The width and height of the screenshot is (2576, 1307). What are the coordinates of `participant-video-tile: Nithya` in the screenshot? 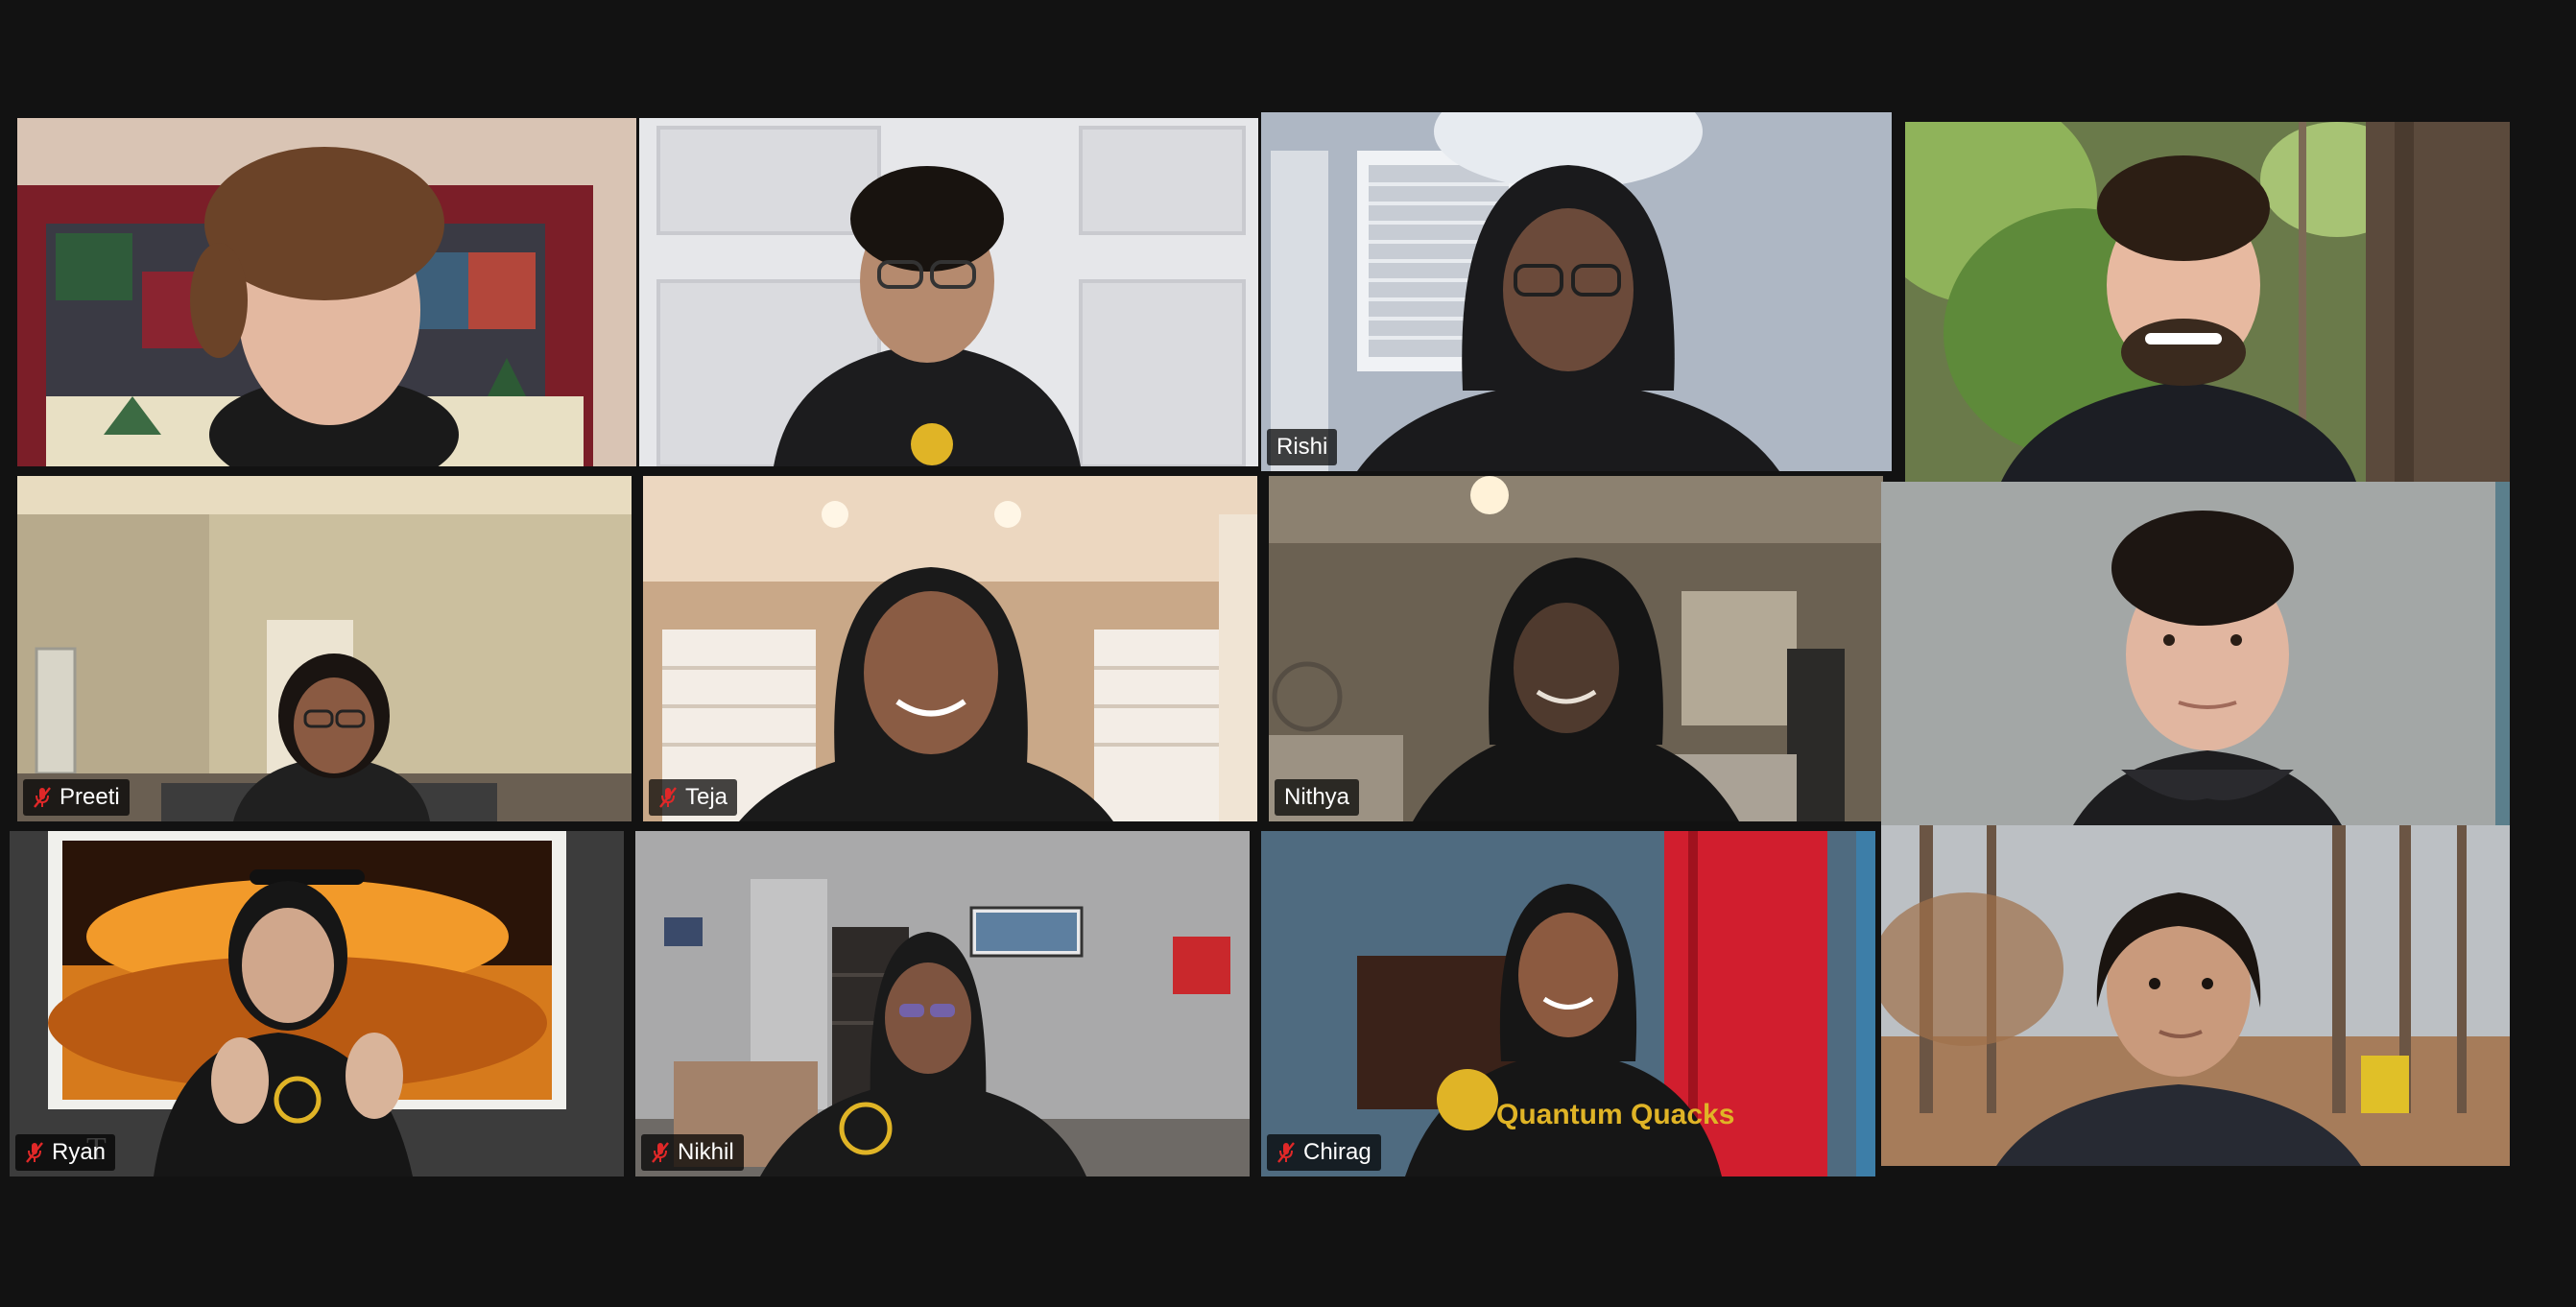 It's located at (1576, 648).